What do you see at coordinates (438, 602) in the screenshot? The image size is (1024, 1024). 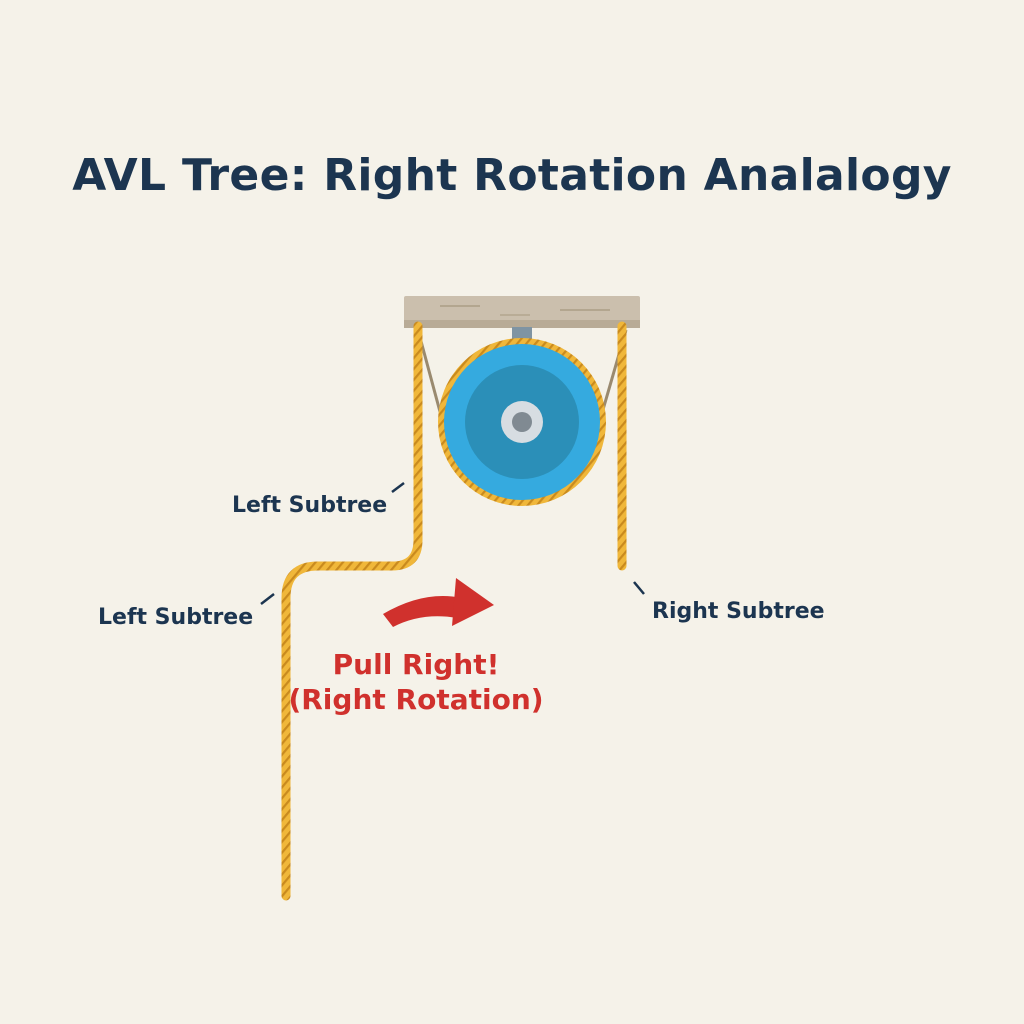 I see `curved-arrow-right-icon` at bounding box center [438, 602].